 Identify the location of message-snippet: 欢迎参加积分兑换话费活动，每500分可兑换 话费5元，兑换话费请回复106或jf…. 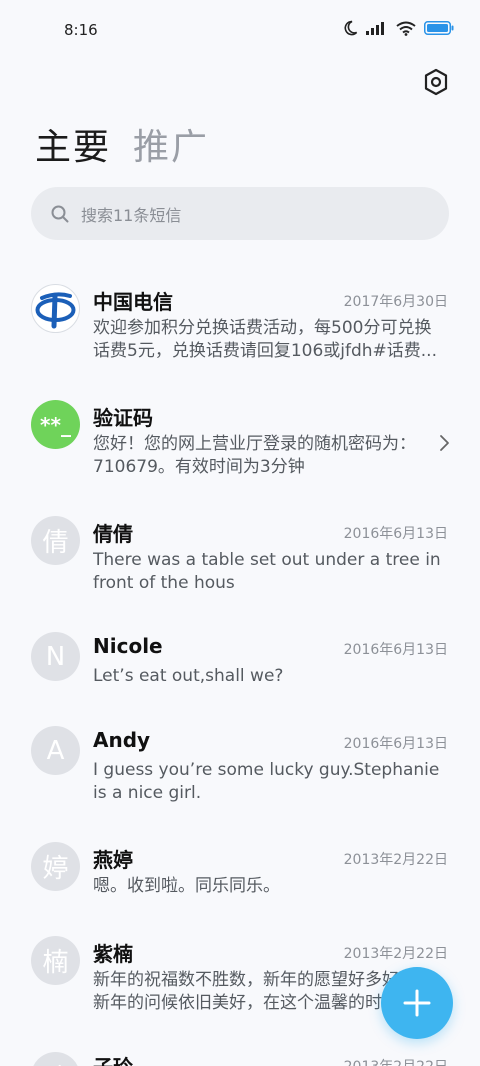
(269, 340).